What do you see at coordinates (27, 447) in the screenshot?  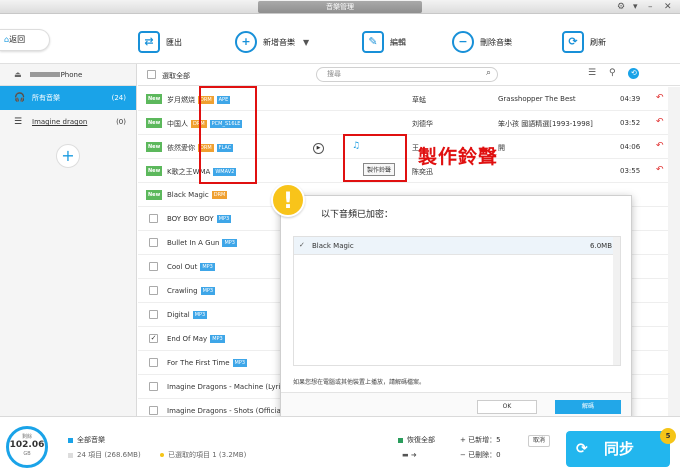 I see `storage-gauge: 剩餘 102.06 GB` at bounding box center [27, 447].